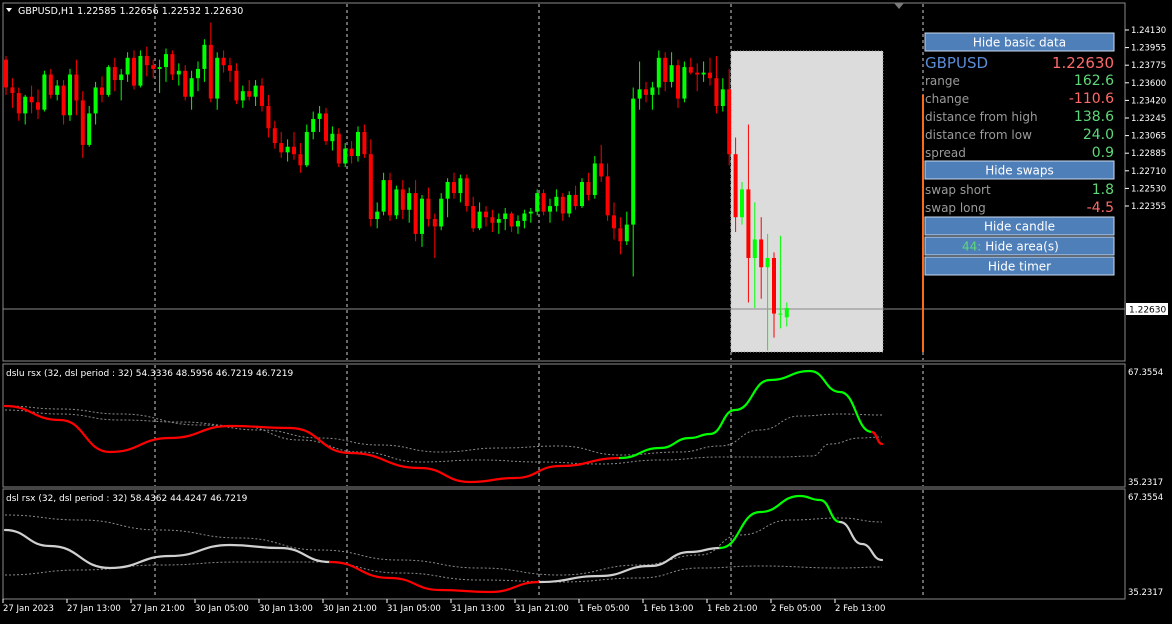 Image resolution: width=1172 pixels, height=624 pixels. I want to click on hide-areas-button: 44: Hide area(s), so click(1019, 246).